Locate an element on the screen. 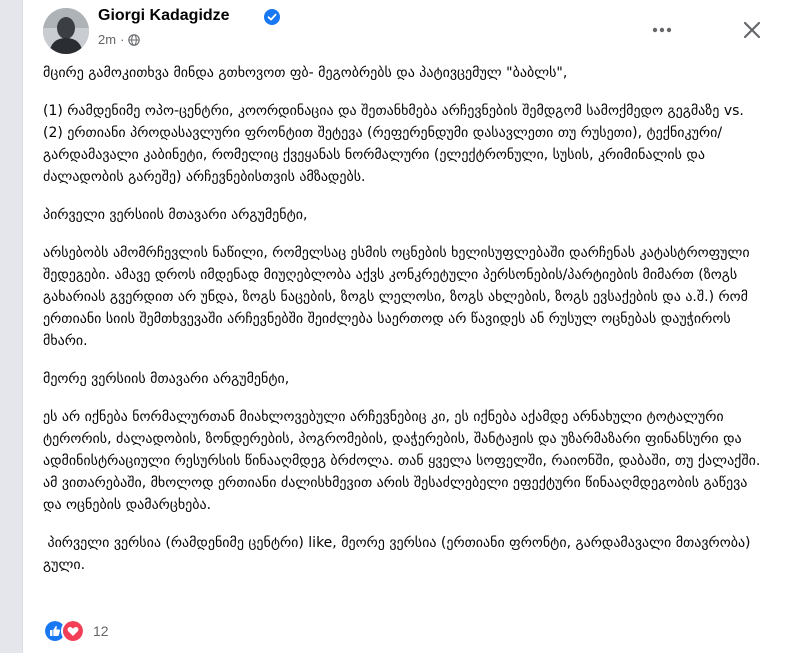 The image size is (796, 653). post-paragraph: მეორე ვერსიის მთავარი არგუმენტი, is located at coordinates (166, 379).